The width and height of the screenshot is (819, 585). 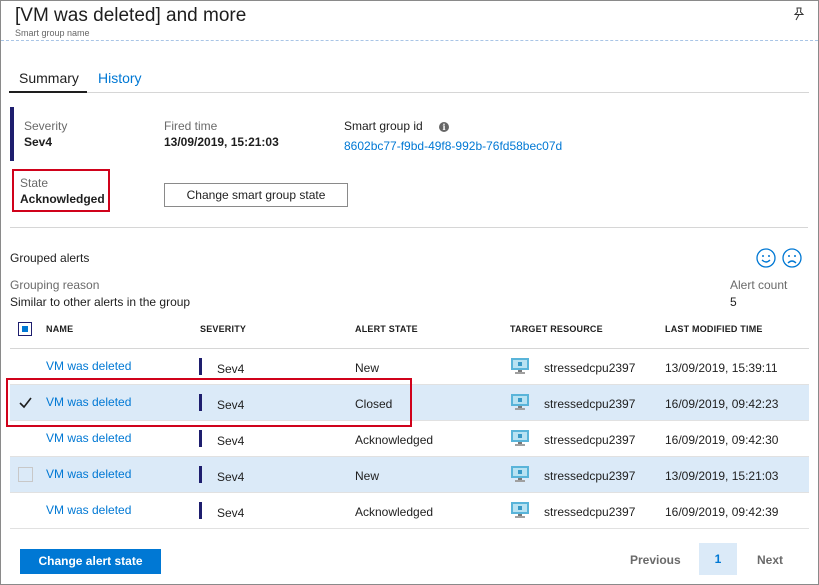 I want to click on row-highlight-box, so click(x=209, y=402).